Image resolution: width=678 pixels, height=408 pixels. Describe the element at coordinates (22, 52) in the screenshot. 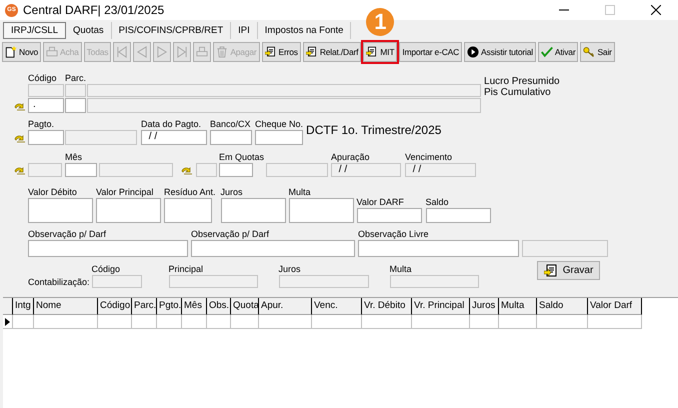

I see `toolbar-button: Novo` at that location.